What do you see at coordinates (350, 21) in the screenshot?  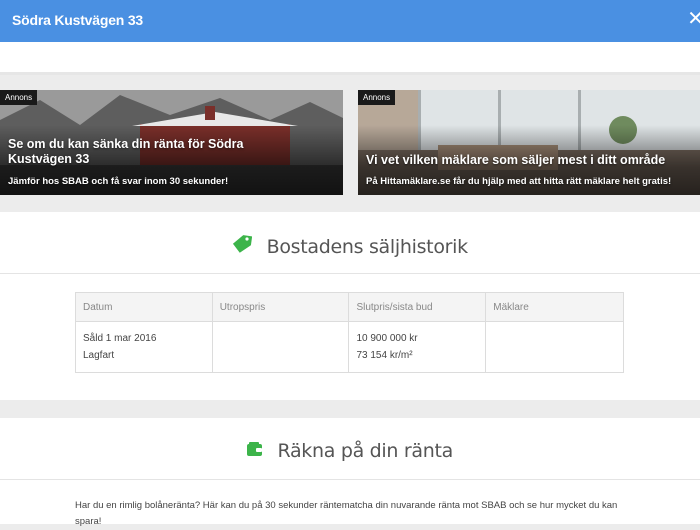 I see `header-bar: Södra Kustvägen 33 ✕` at bounding box center [350, 21].